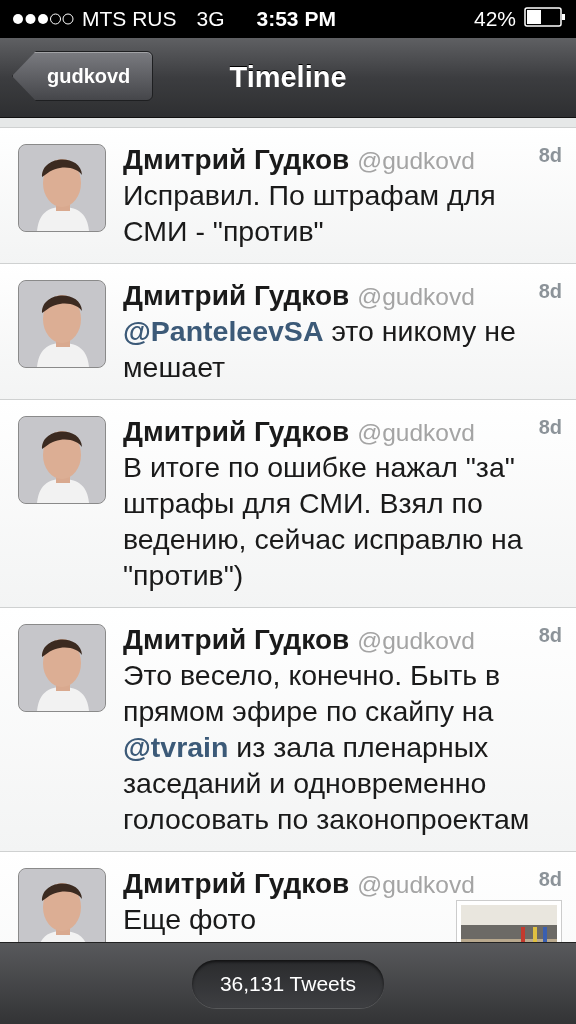  What do you see at coordinates (288, 983) in the screenshot?
I see `tweet-count: 36,131 Tweets` at bounding box center [288, 983].